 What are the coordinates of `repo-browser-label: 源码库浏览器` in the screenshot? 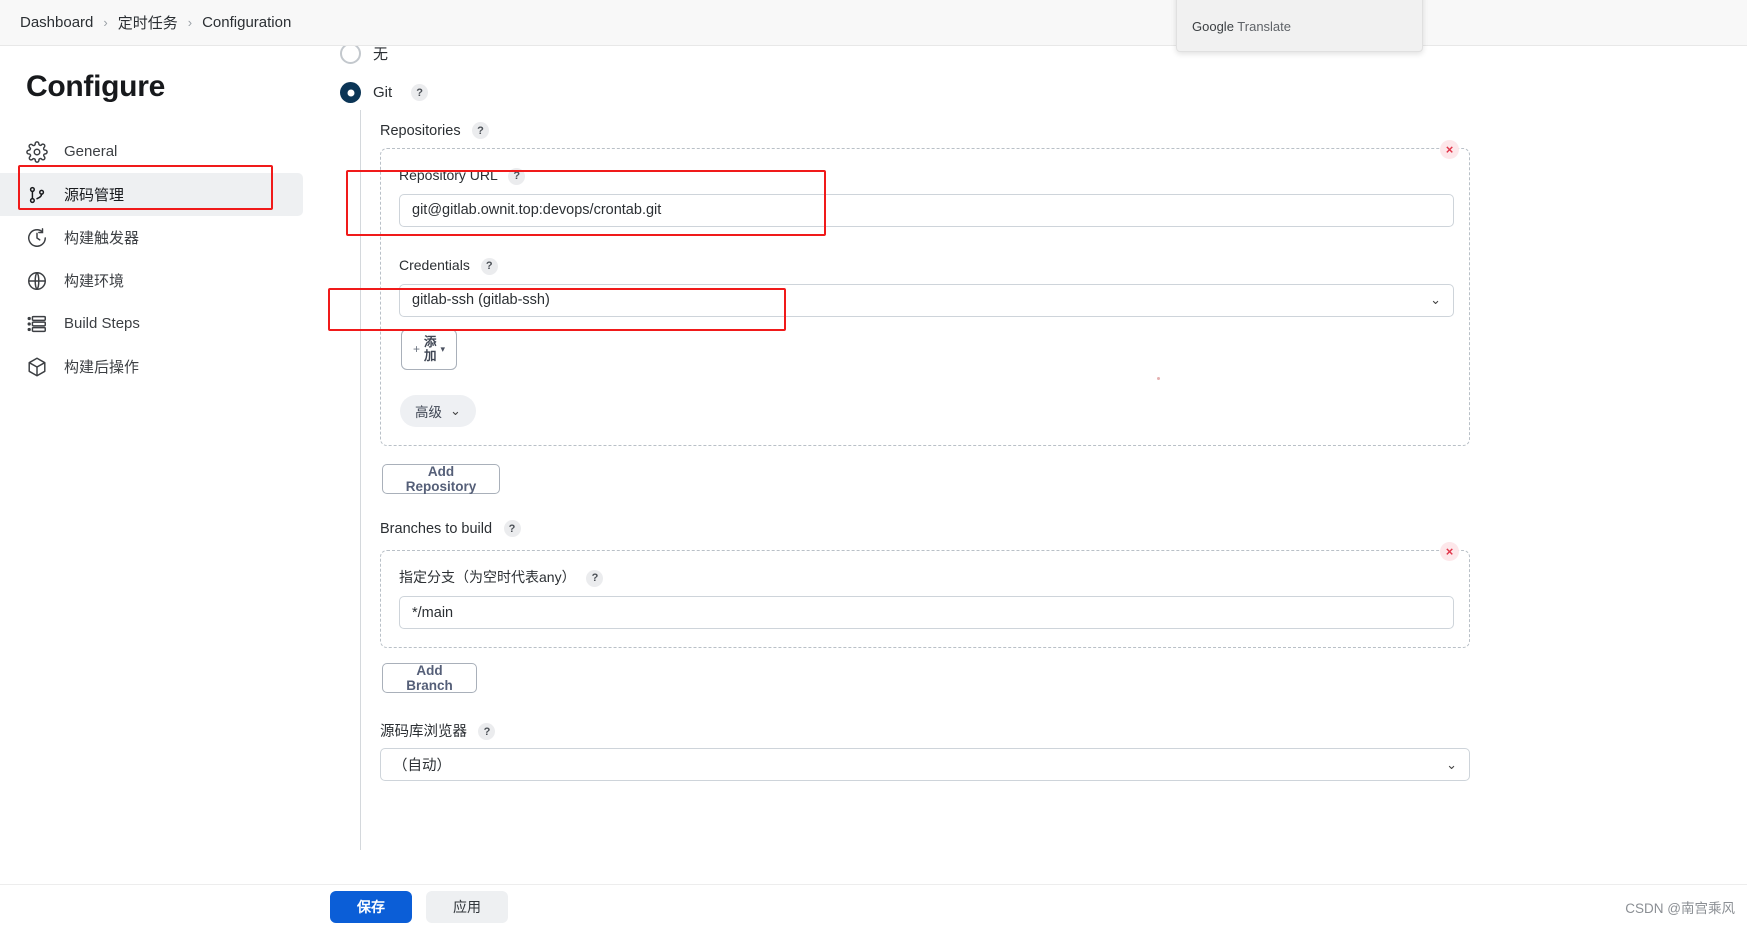 It's located at (423, 732).